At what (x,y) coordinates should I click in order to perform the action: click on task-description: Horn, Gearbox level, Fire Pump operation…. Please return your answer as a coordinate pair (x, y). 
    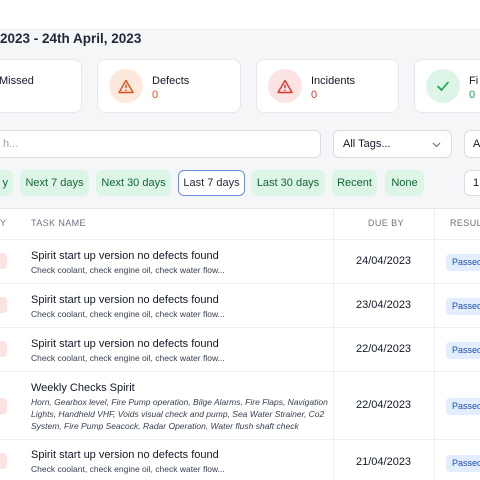
    Looking at the image, I should click on (179, 414).